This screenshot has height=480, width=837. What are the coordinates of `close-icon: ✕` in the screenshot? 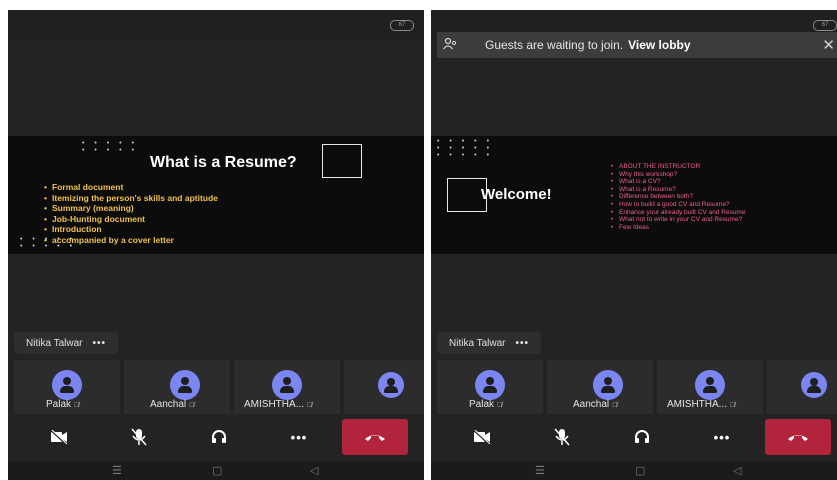 It's located at (828, 45).